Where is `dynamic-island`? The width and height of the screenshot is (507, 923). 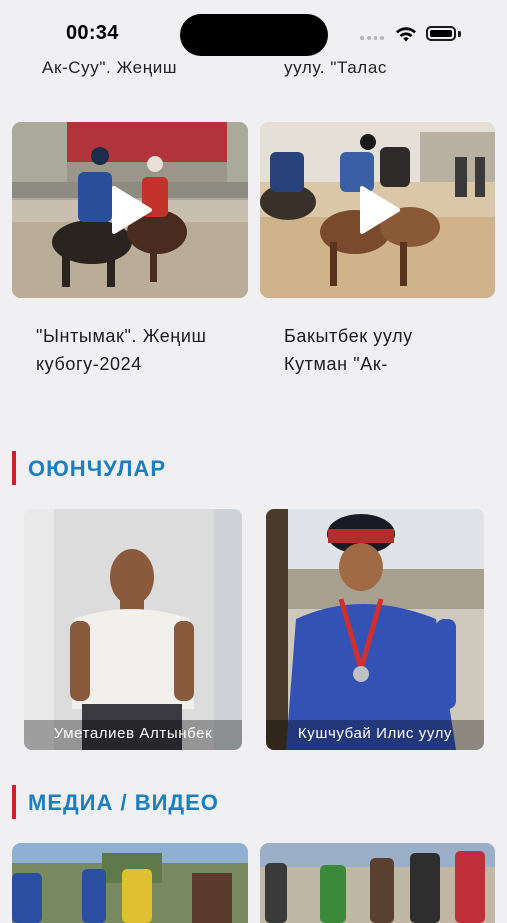
dynamic-island is located at coordinates (254, 35).